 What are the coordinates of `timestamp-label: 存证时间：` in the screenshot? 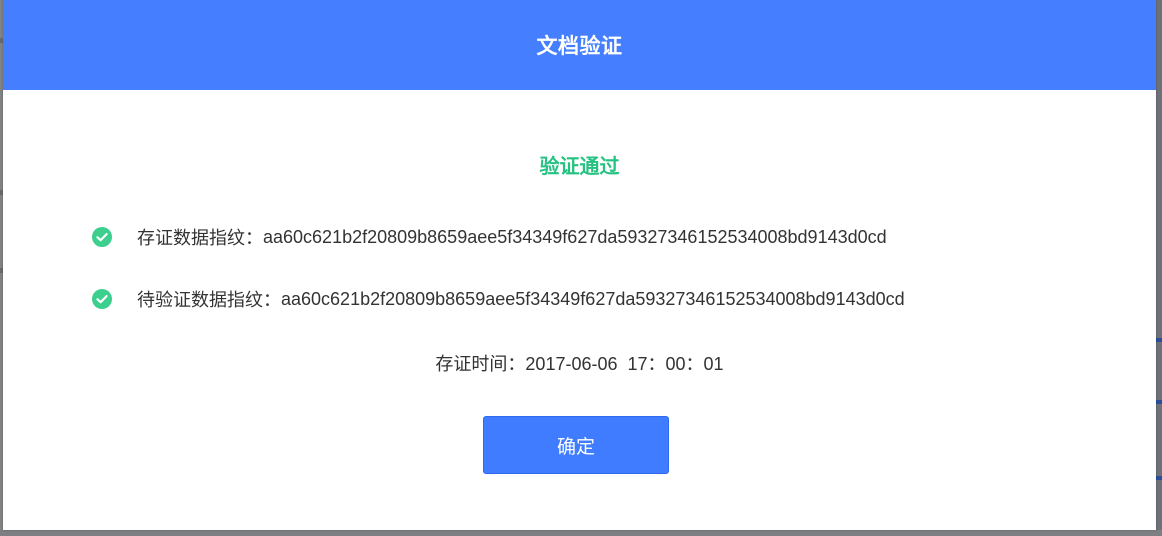 It's located at (480, 364).